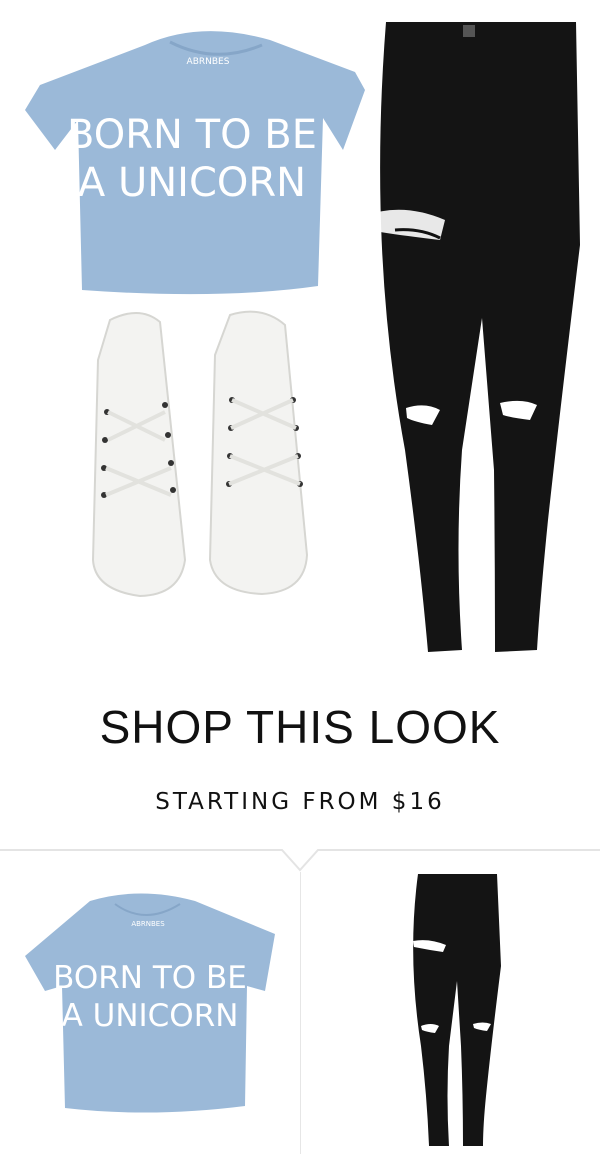  I want to click on thumbnail-print-line1: BORN TO BE, so click(150, 978).